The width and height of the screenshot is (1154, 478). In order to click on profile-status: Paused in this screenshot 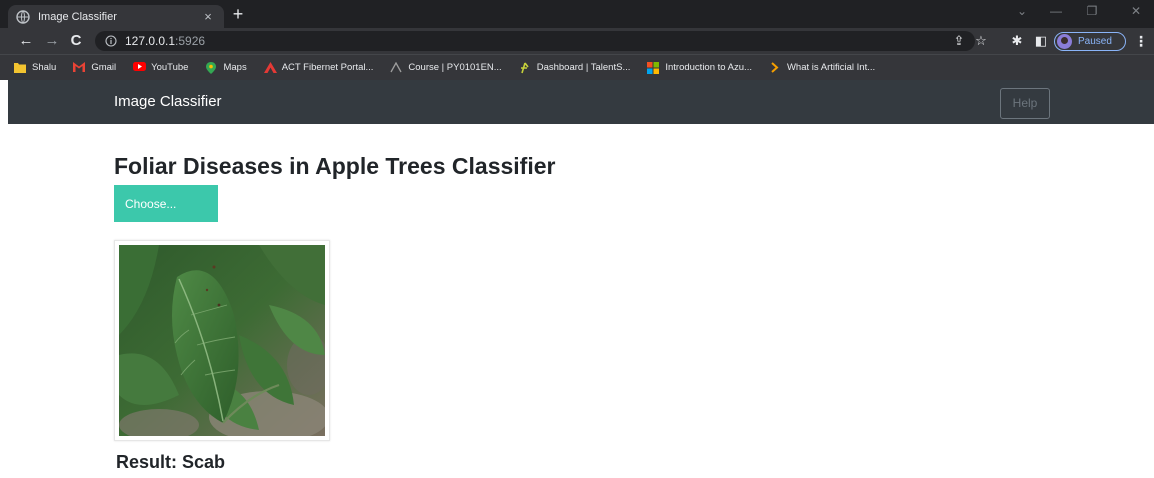, I will do `click(1095, 41)`.